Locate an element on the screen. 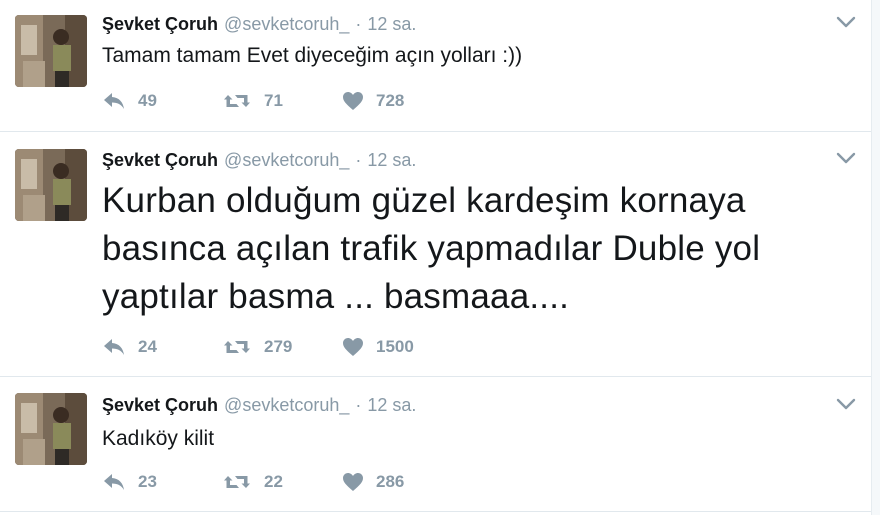 Image resolution: width=880 pixels, height=515 pixels. heart-icon is located at coordinates (353, 101).